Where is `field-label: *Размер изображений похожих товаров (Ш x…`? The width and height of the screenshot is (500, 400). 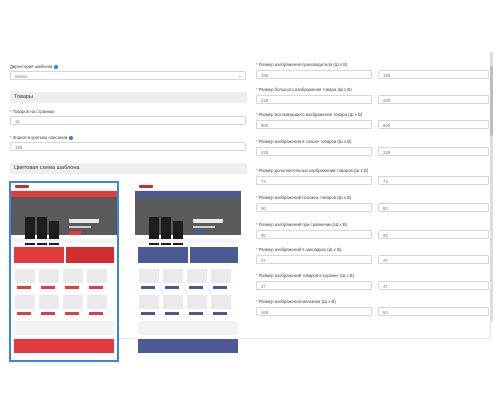
field-label: *Размер изображений похожих товаров (Ш x… is located at coordinates (304, 197).